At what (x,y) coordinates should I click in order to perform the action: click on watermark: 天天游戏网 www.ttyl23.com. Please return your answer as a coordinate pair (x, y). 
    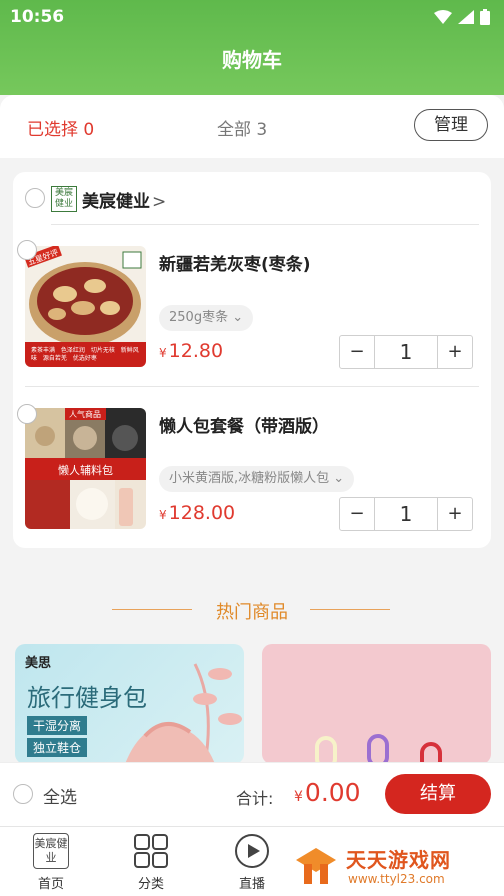
    Looking at the image, I should click on (396, 867).